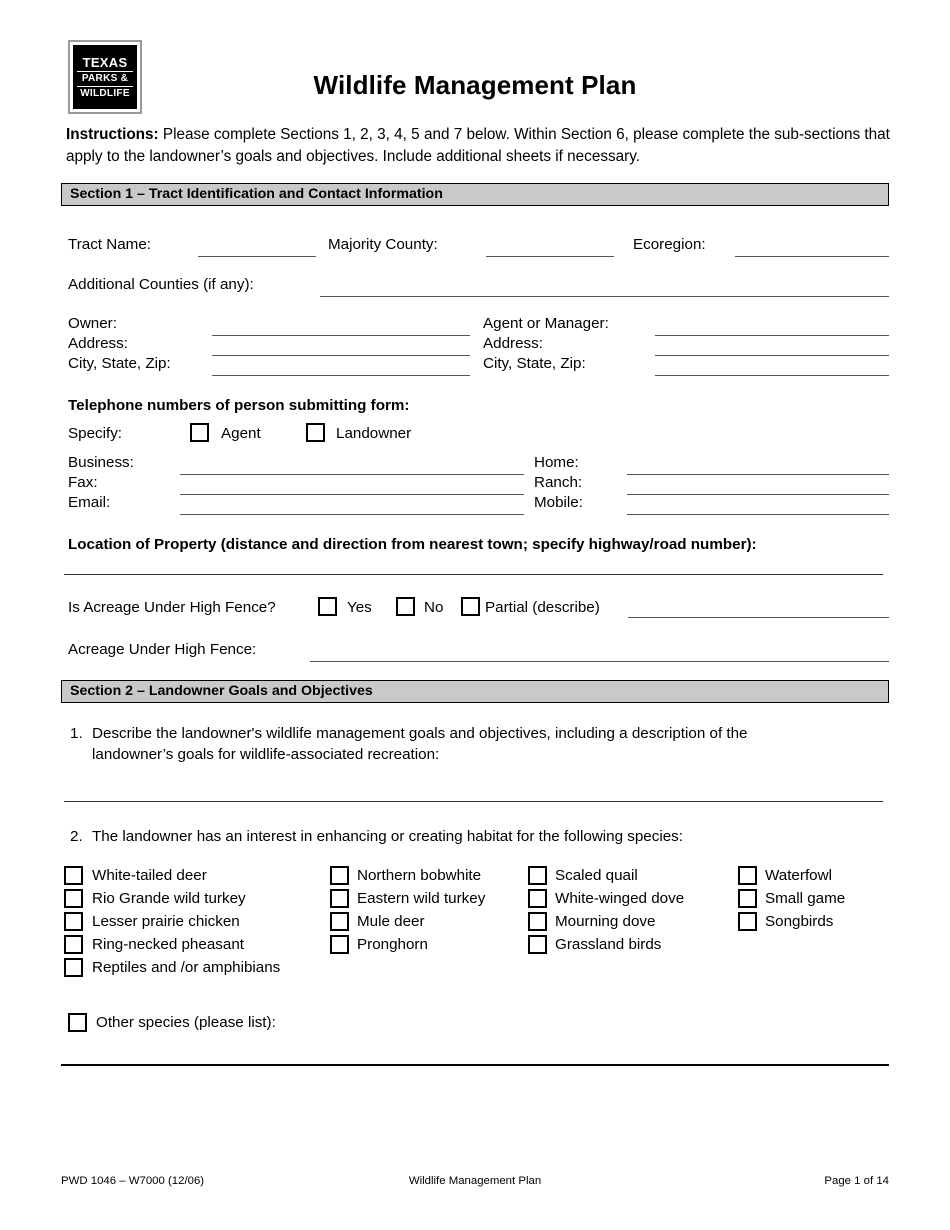 The image size is (950, 1230). I want to click on agent-city-state-zip-label: City, State, Zip:, so click(534, 363).